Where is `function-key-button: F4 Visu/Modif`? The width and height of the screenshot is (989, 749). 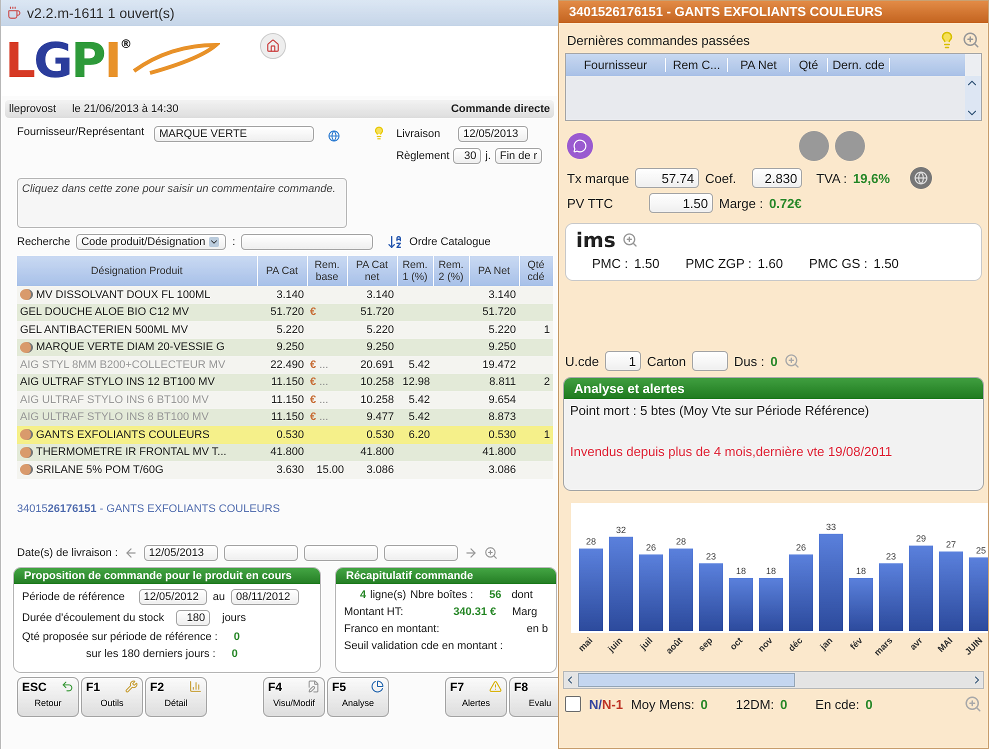
function-key-button: F4 Visu/Modif is located at coordinates (294, 696).